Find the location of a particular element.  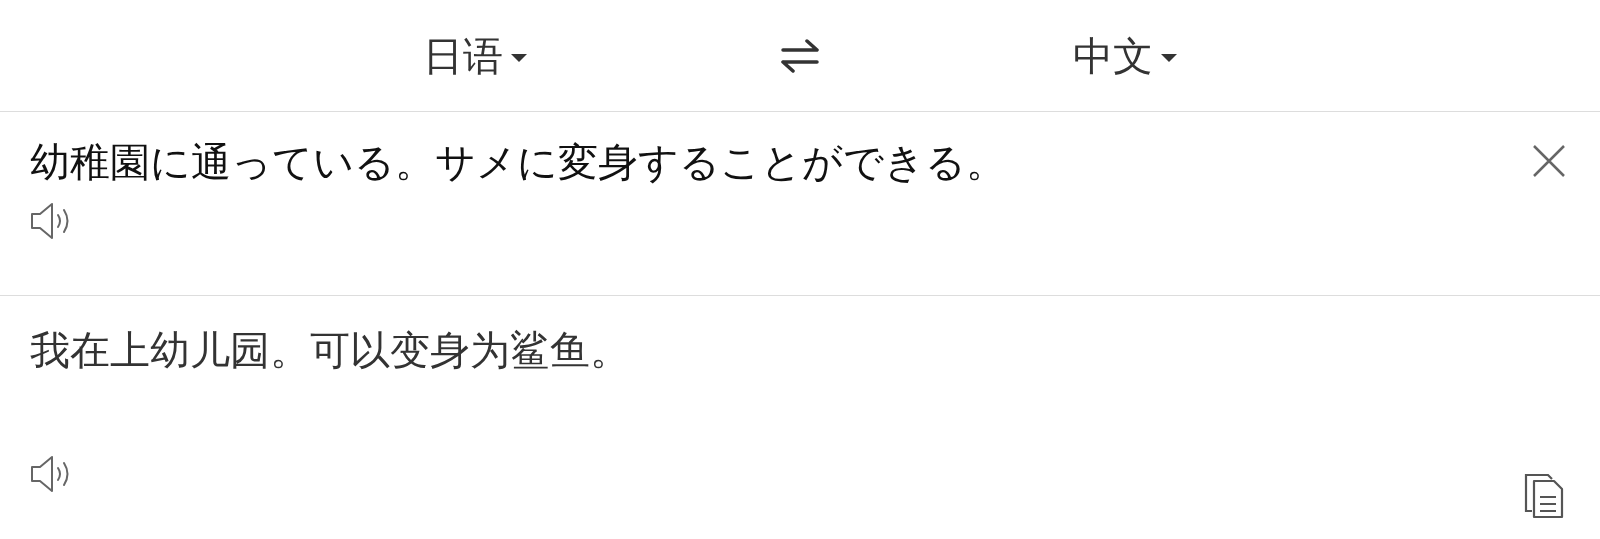

copy-icon is located at coordinates (1544, 496).